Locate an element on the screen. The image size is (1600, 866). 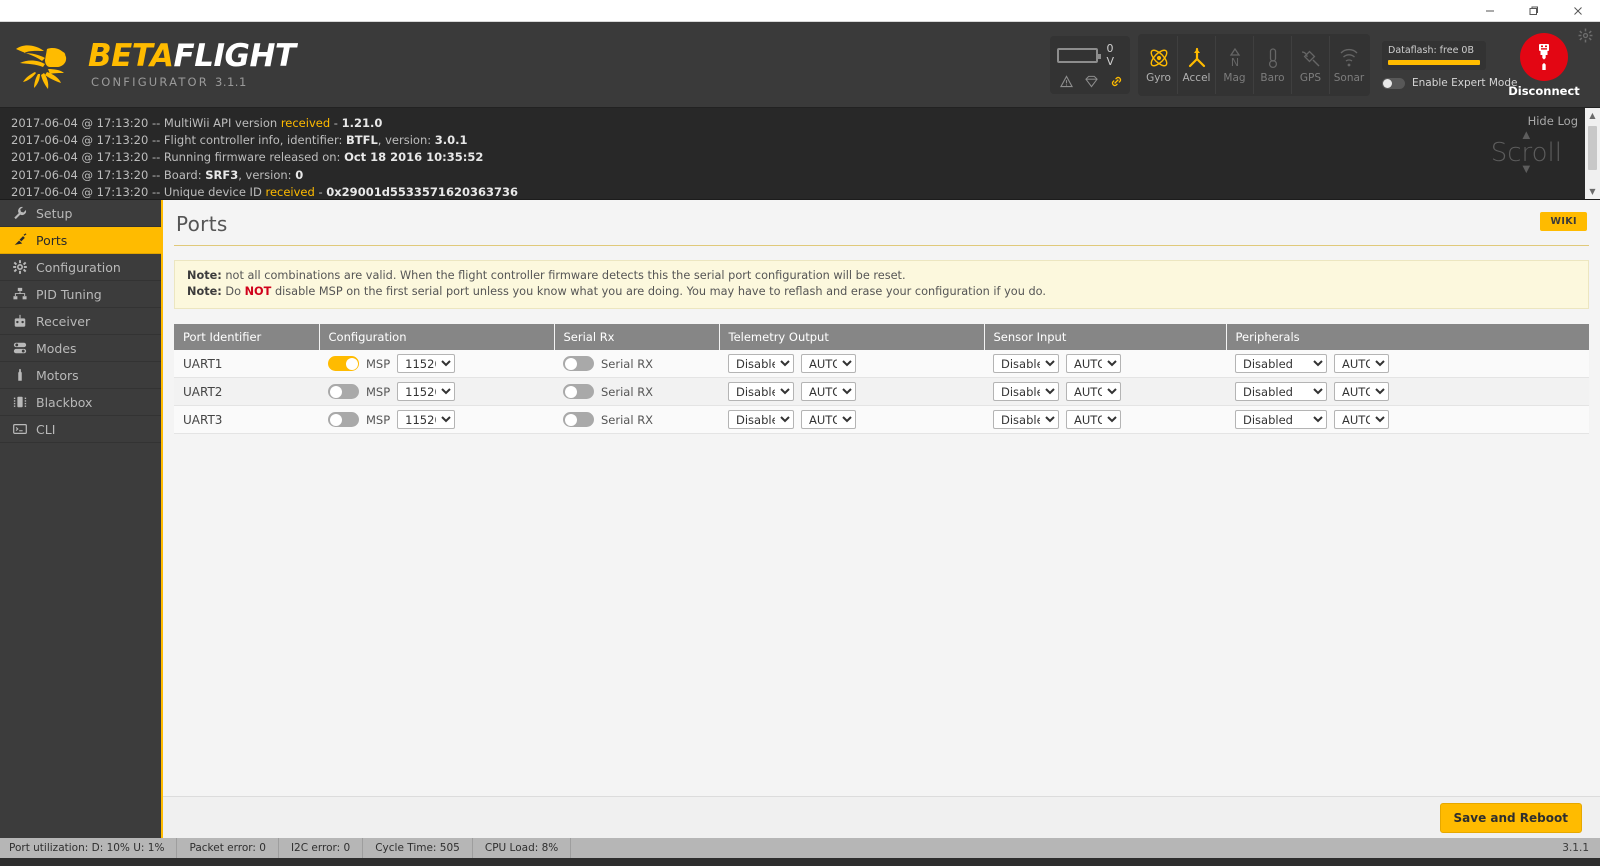
sidebar-item-ports: Ports is located at coordinates (80, 240).